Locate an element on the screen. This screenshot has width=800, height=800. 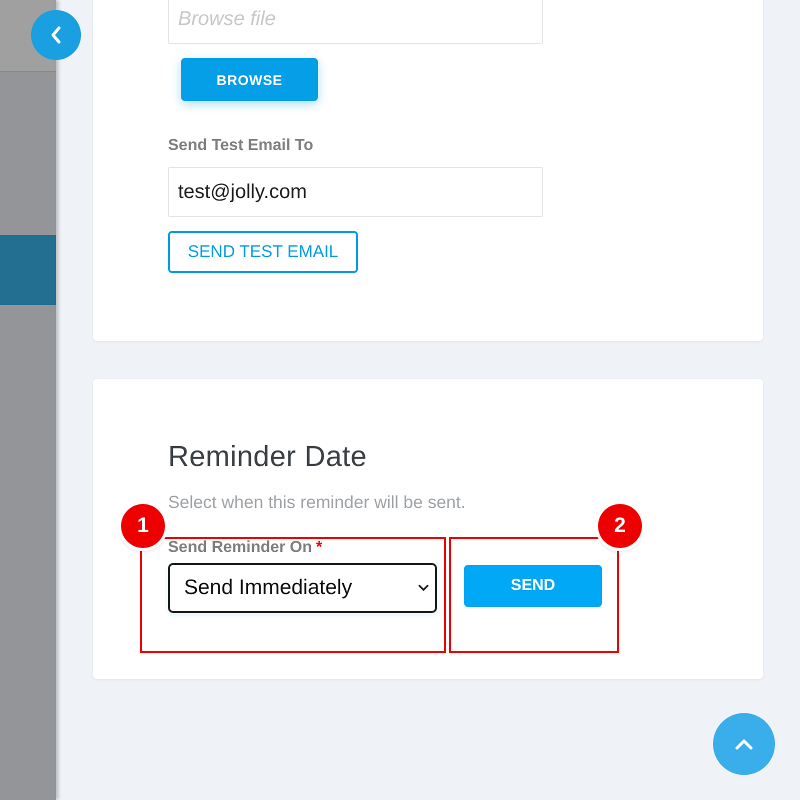
section-title: Reminder Date is located at coordinates (268, 457).